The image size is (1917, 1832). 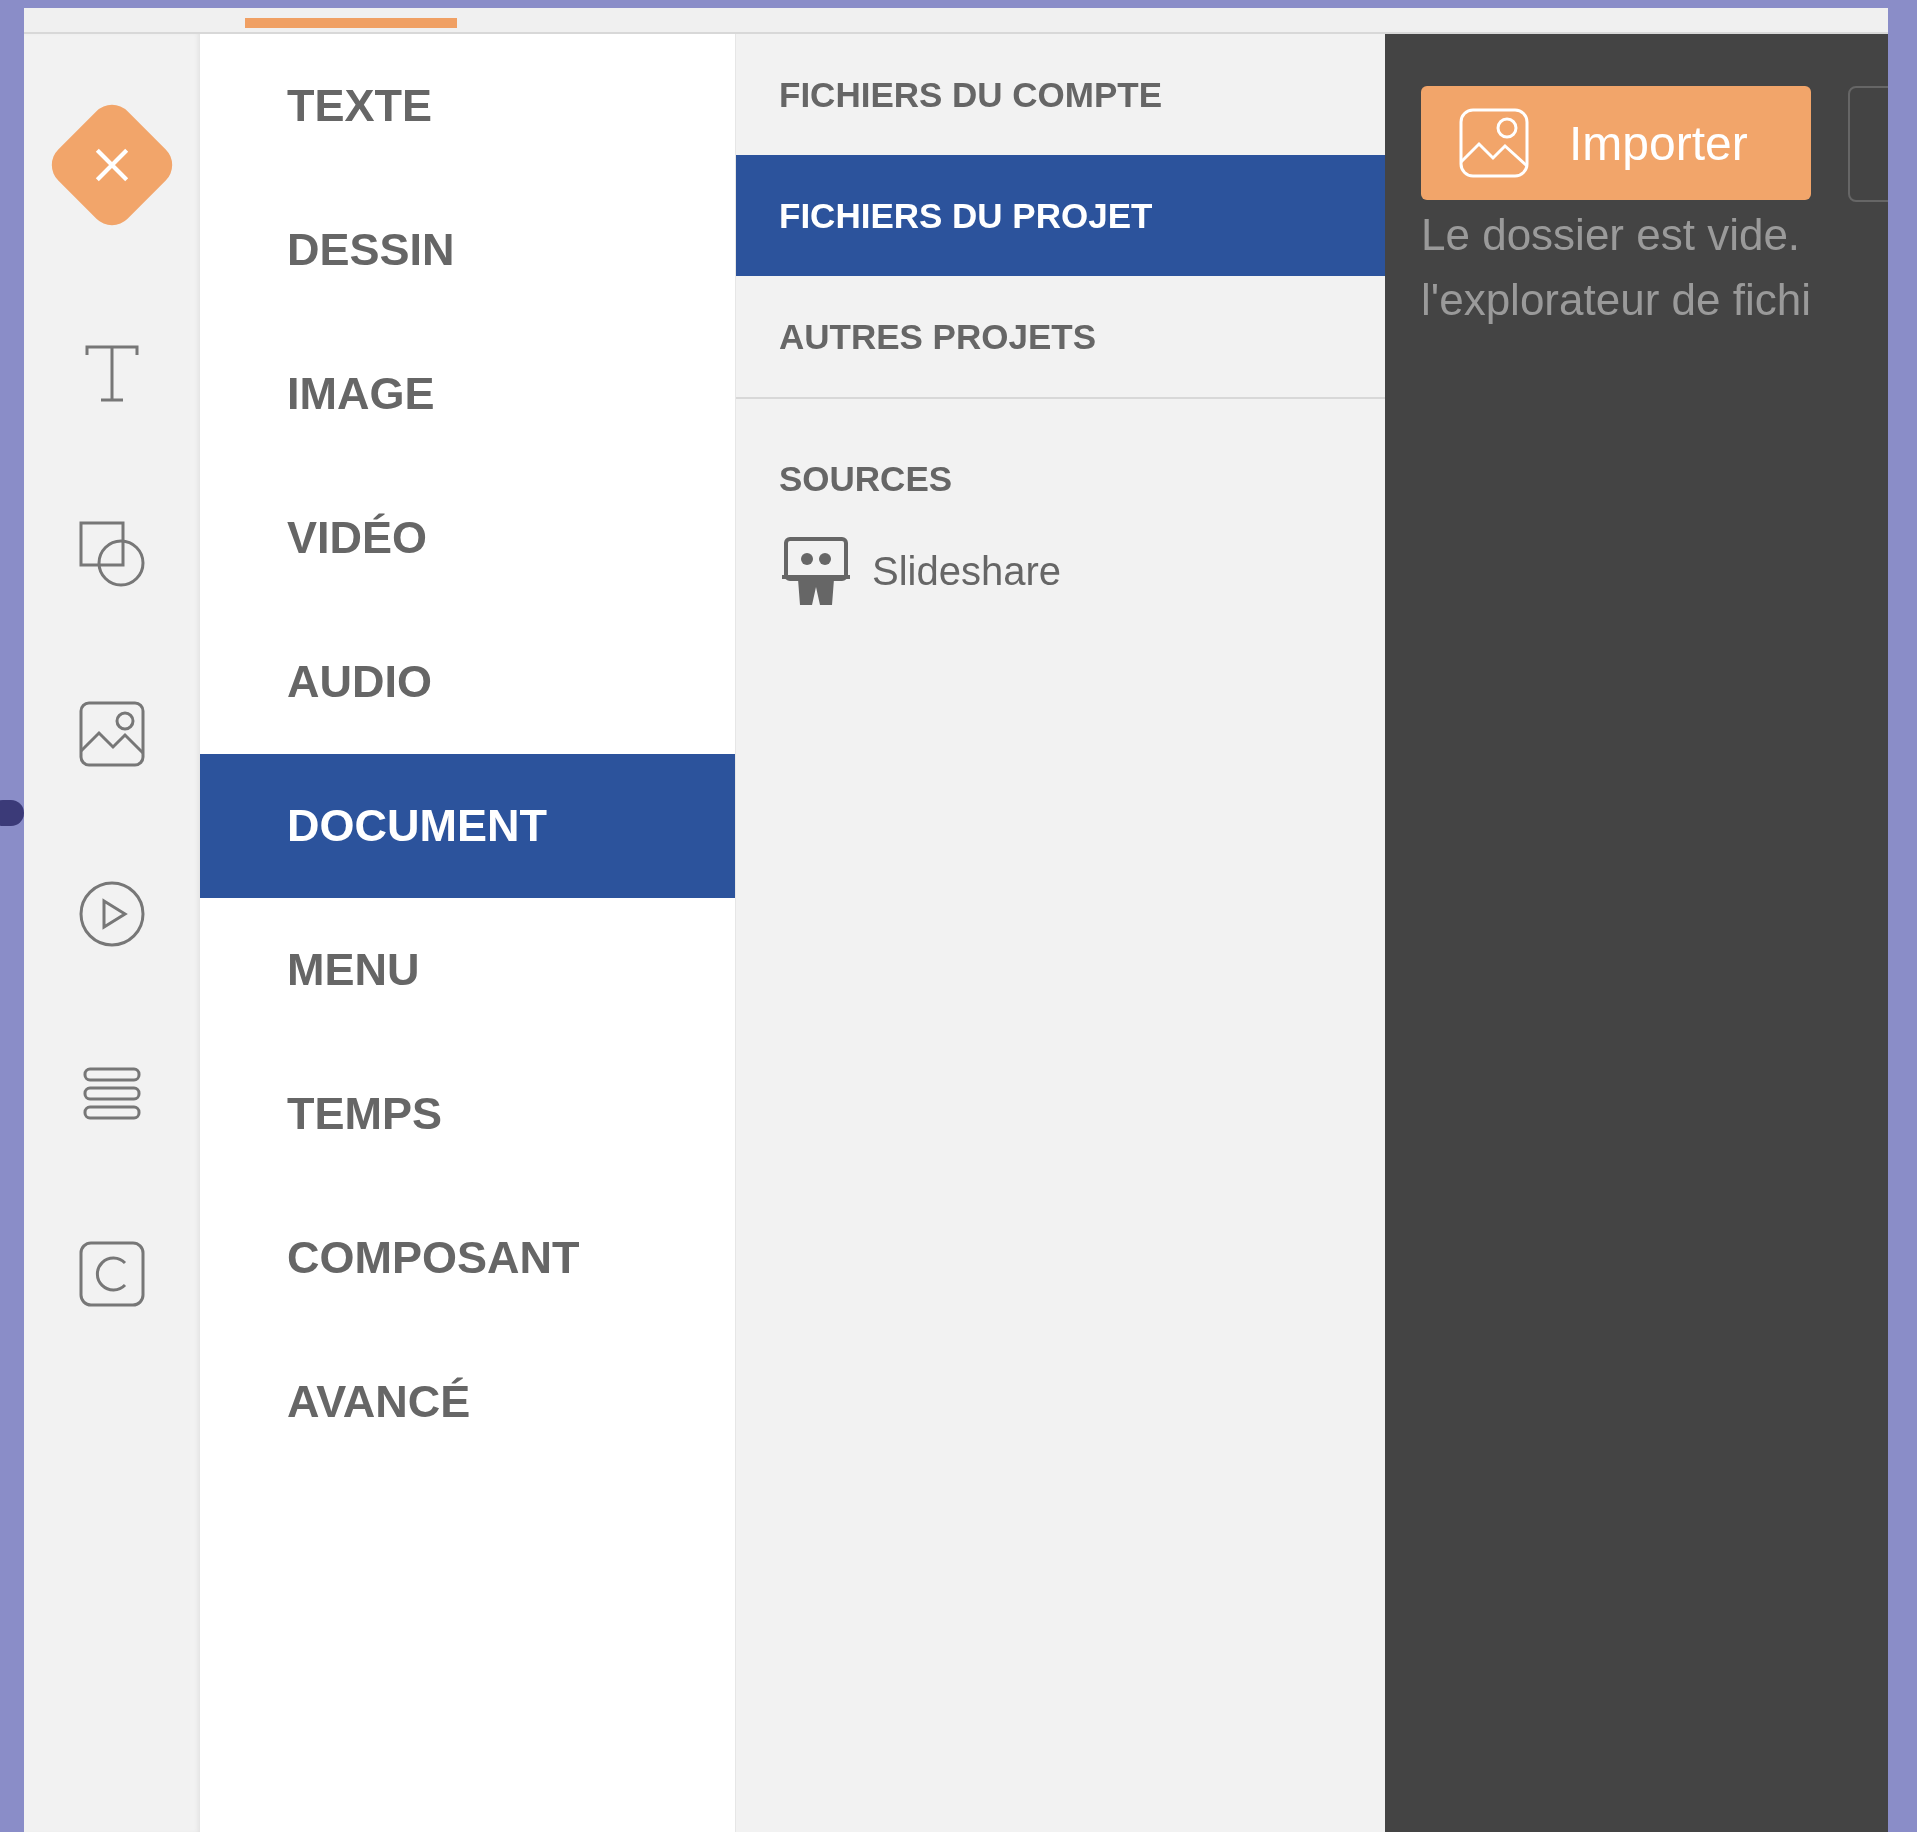 I want to click on category-item: IMAGE, so click(x=467, y=394).